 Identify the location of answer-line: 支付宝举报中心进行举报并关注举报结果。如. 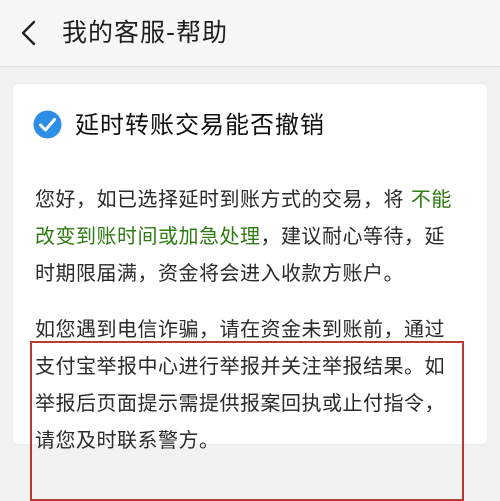
(240, 366).